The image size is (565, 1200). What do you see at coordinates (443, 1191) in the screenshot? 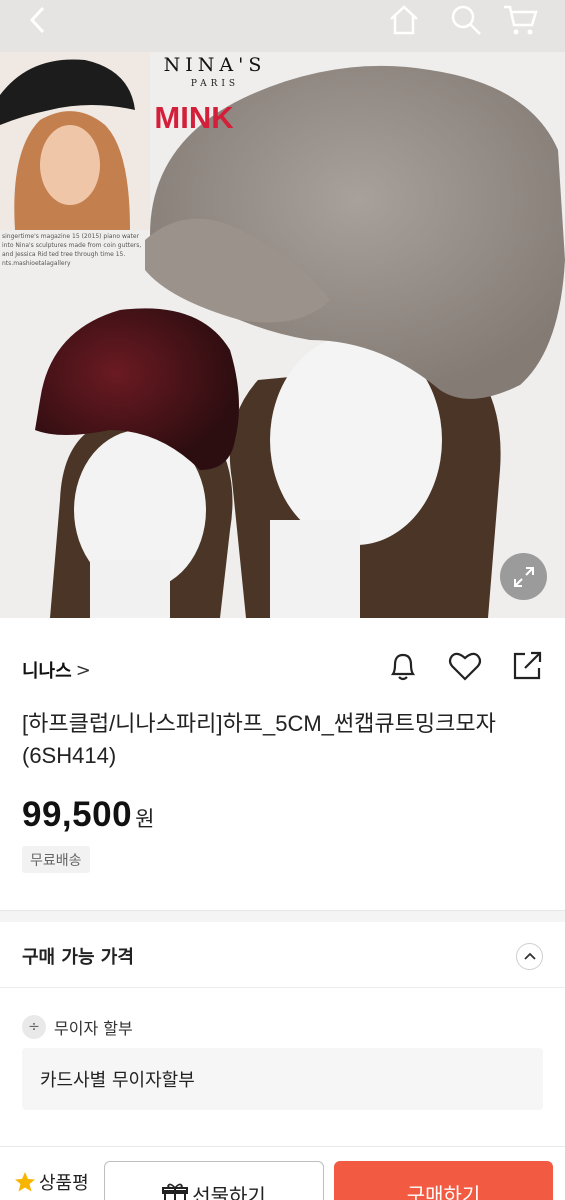
I see `buy-label: 구매하기` at bounding box center [443, 1191].